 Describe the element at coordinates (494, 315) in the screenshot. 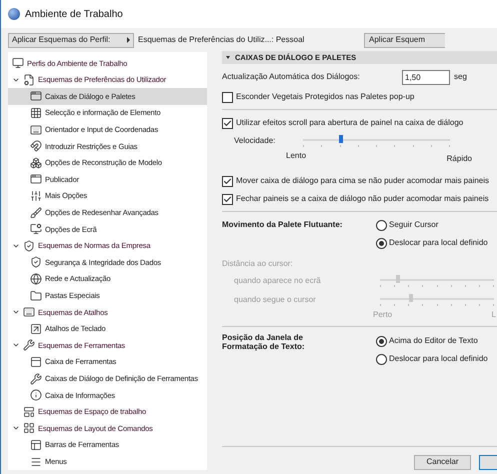

I see `slider-max-label: L` at that location.